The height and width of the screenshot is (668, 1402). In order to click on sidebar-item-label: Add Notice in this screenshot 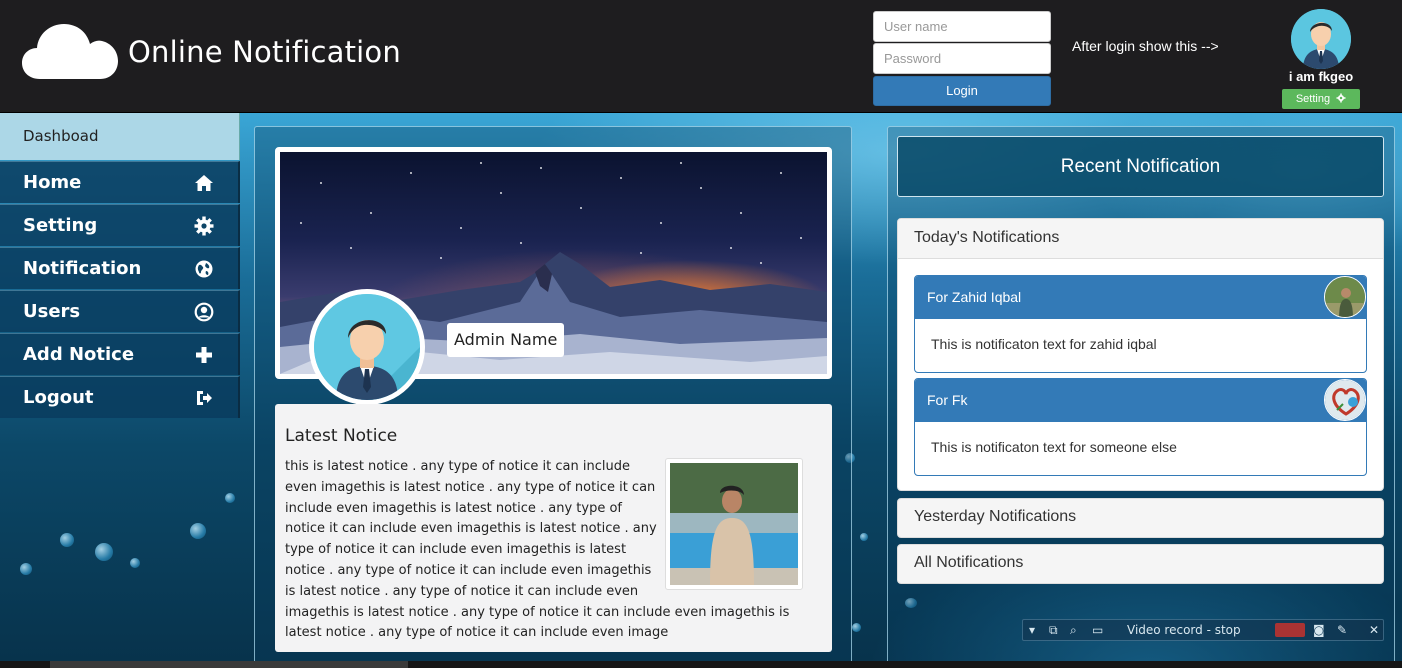, I will do `click(79, 354)`.